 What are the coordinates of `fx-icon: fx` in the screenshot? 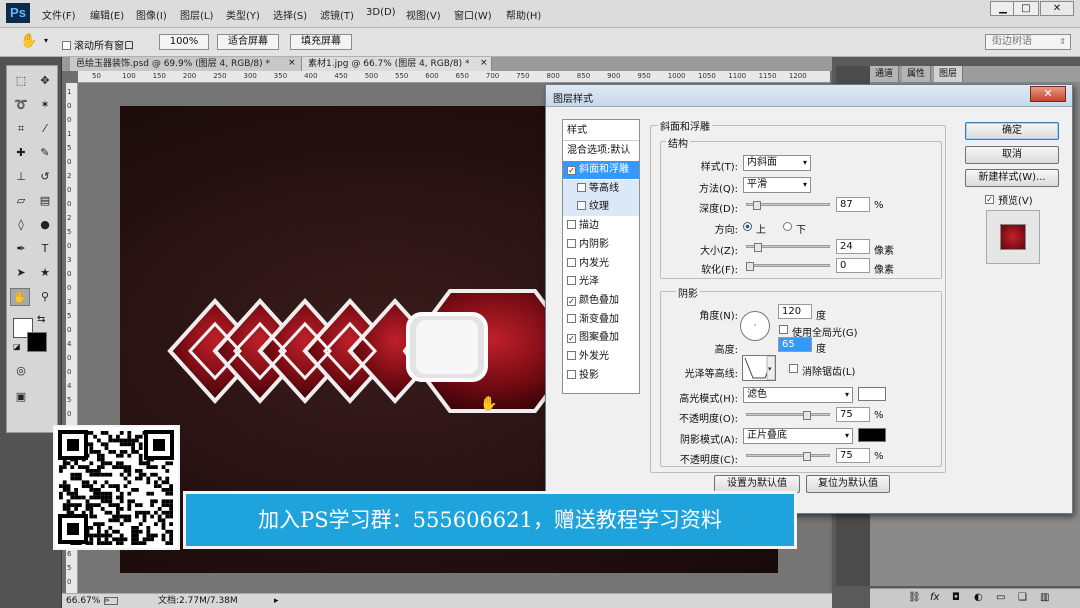 It's located at (934, 597).